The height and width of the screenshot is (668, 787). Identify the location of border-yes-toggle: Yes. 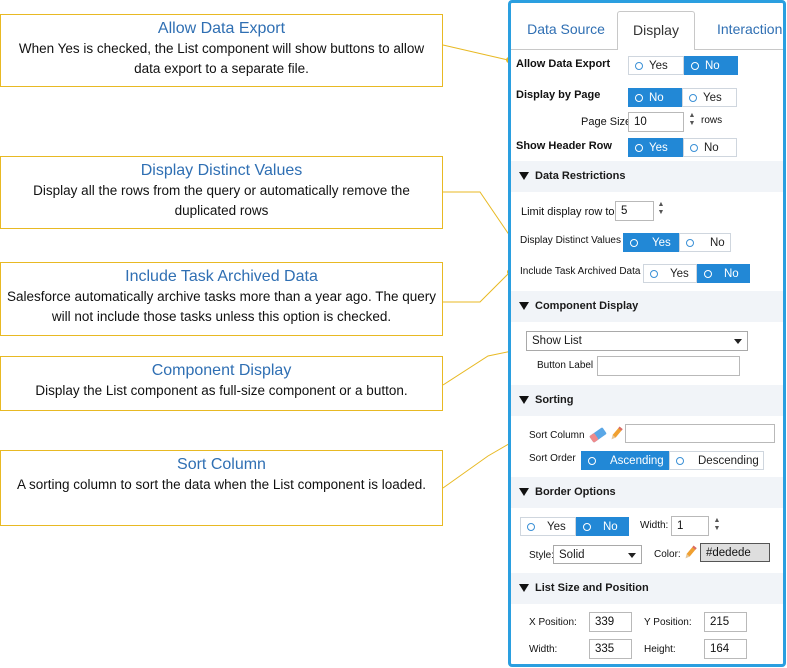
(548, 526).